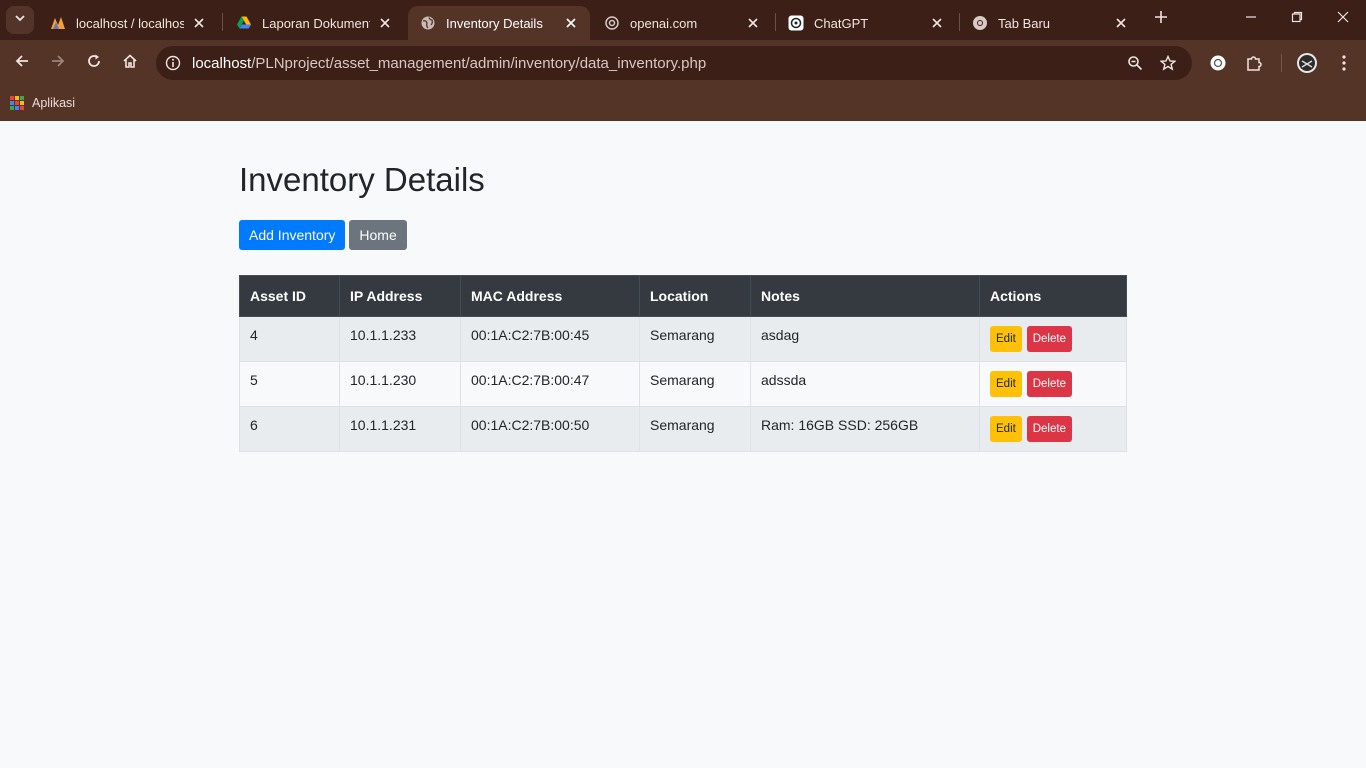 Image resolution: width=1366 pixels, height=768 pixels. I want to click on tab-title: Laporan Dokumentasi, so click(316, 23).